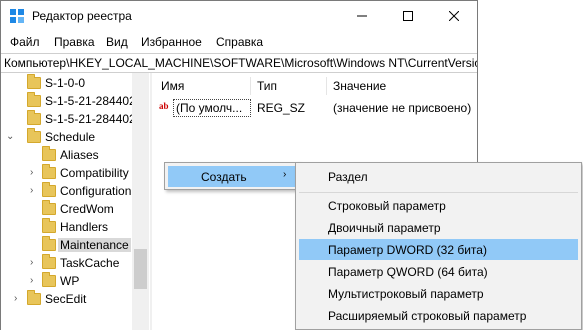 The image size is (583, 330). Describe the element at coordinates (164, 106) in the screenshot. I see `string-value-icon: ab` at that location.